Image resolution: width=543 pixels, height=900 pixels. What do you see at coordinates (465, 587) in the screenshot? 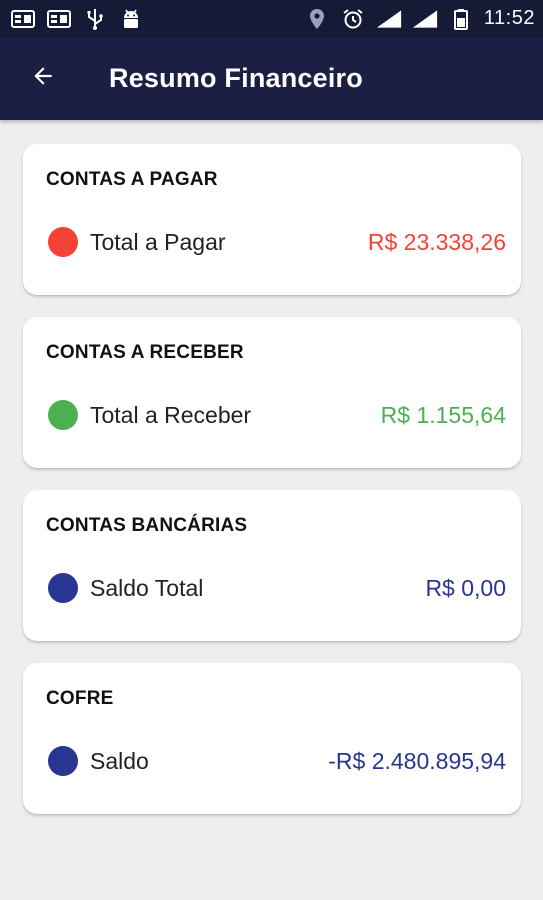
I see `card-row-value: R$ 0,00` at bounding box center [465, 587].